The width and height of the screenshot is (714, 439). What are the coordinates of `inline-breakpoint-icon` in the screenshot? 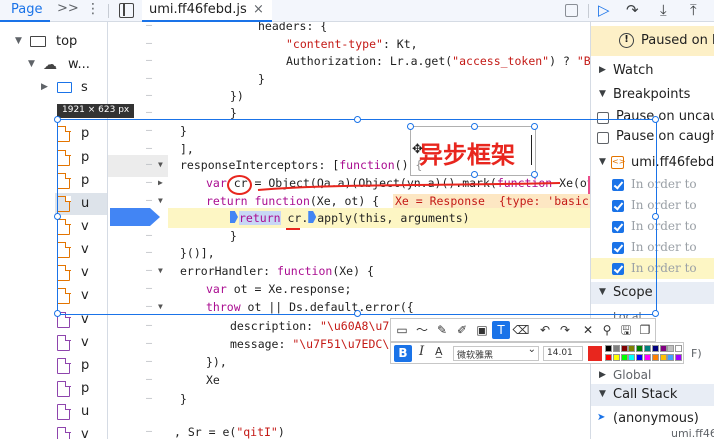 It's located at (312, 217).